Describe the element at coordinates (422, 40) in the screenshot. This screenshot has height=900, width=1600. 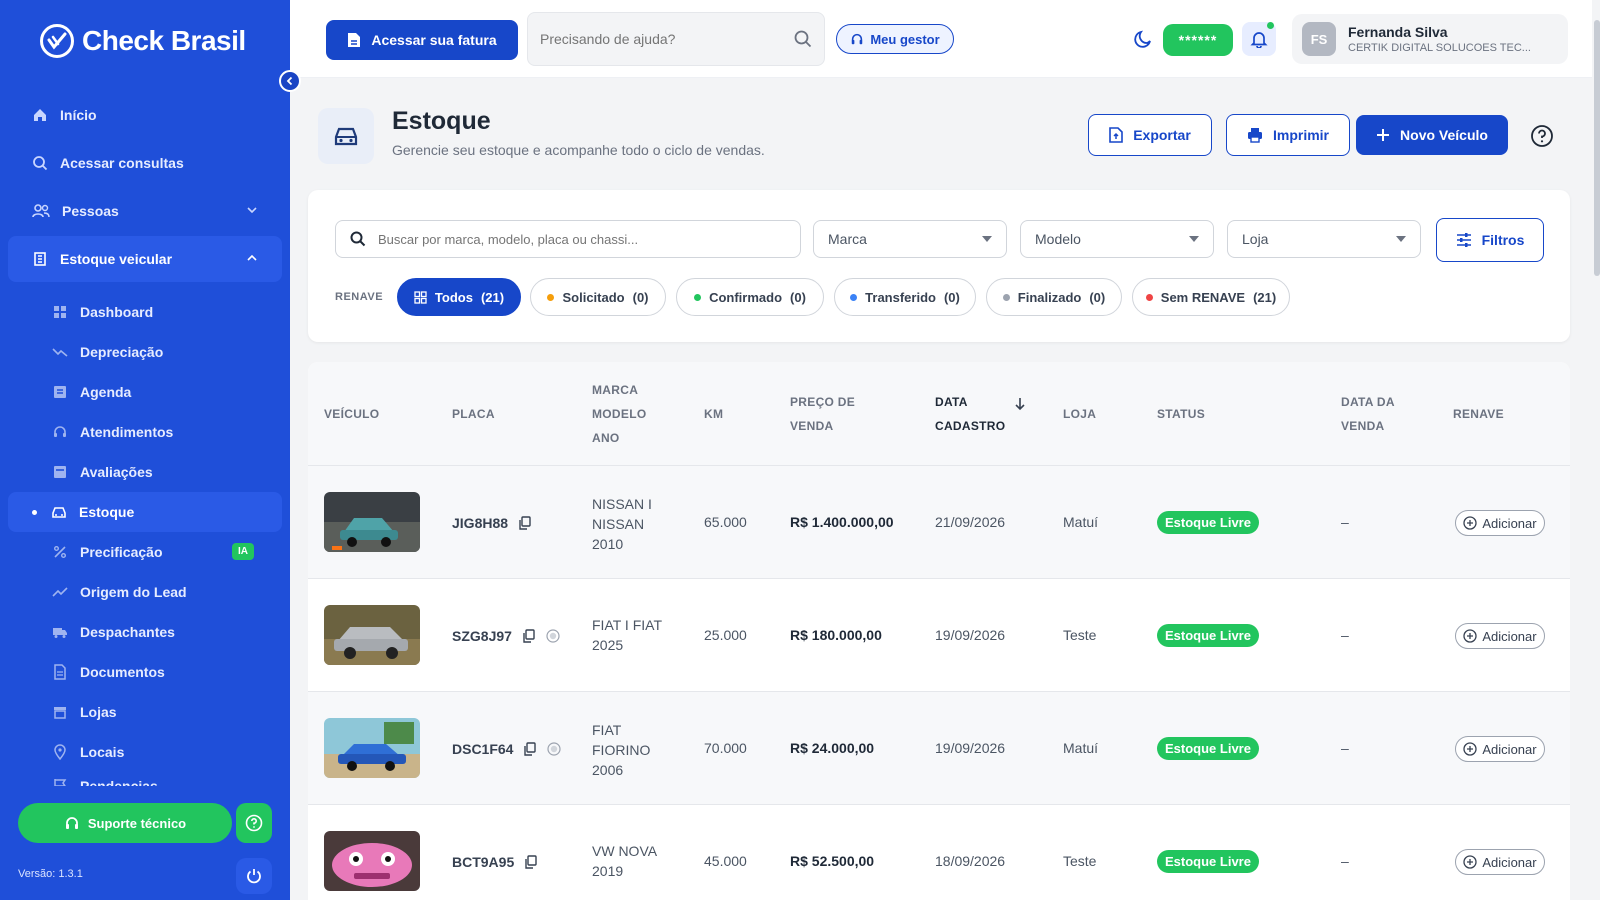
I see `fatura-button: Acessar sua fatura` at that location.